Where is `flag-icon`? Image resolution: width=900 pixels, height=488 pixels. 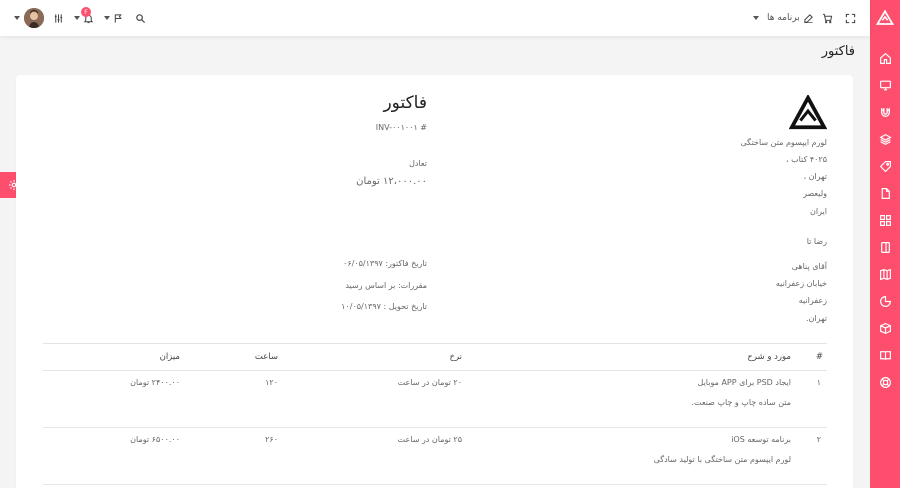 flag-icon is located at coordinates (118, 18).